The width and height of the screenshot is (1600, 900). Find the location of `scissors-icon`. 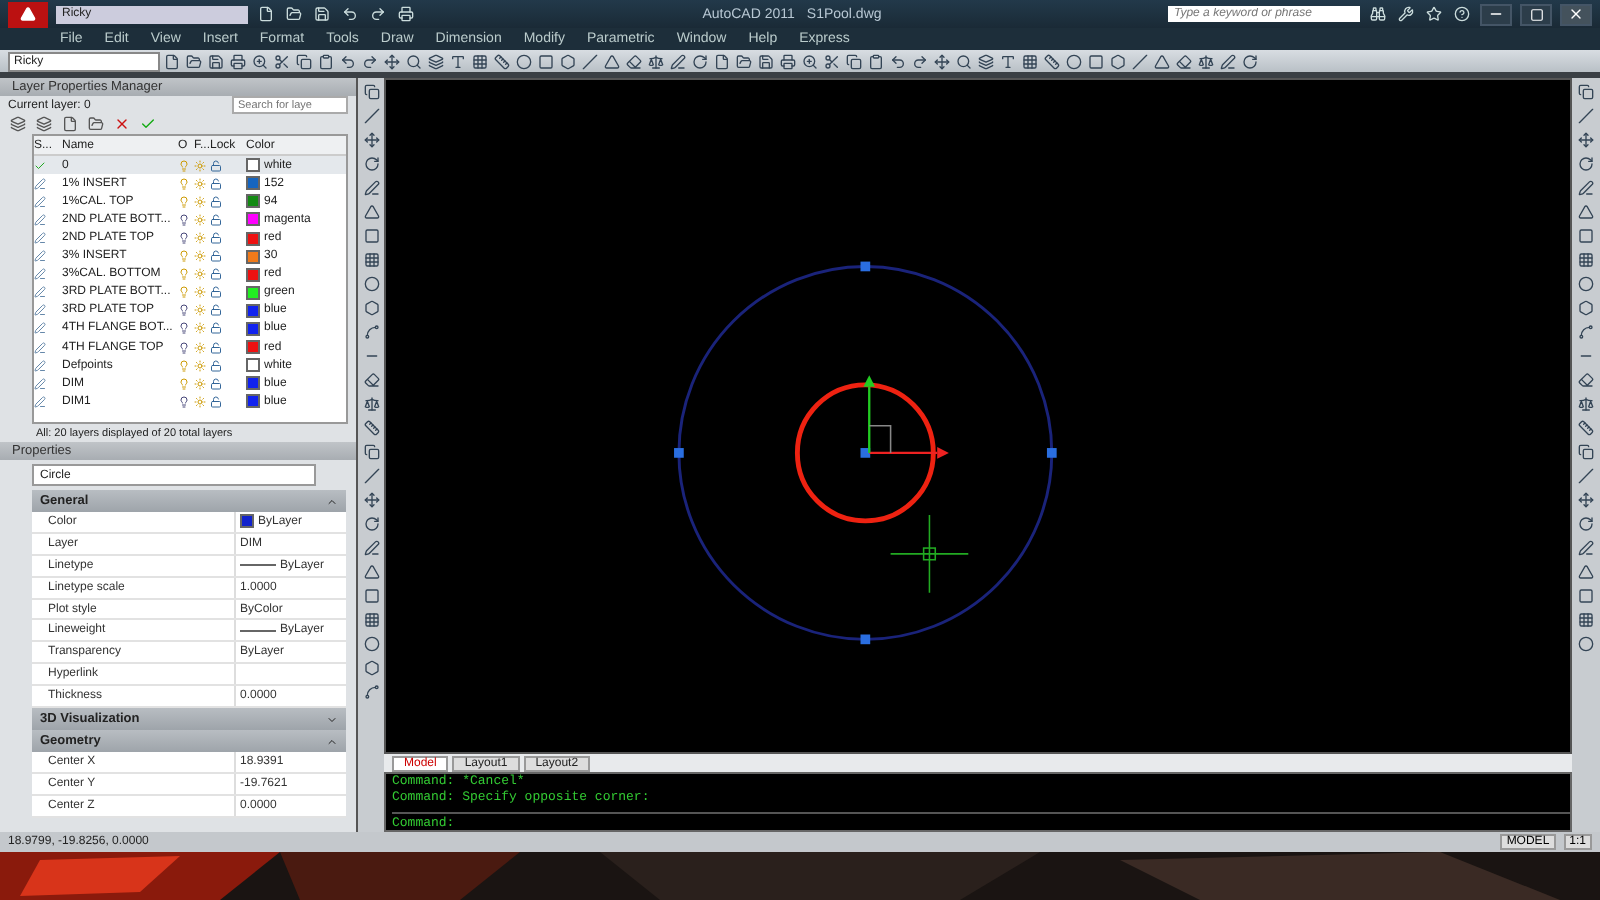

scissors-icon is located at coordinates (282, 61).